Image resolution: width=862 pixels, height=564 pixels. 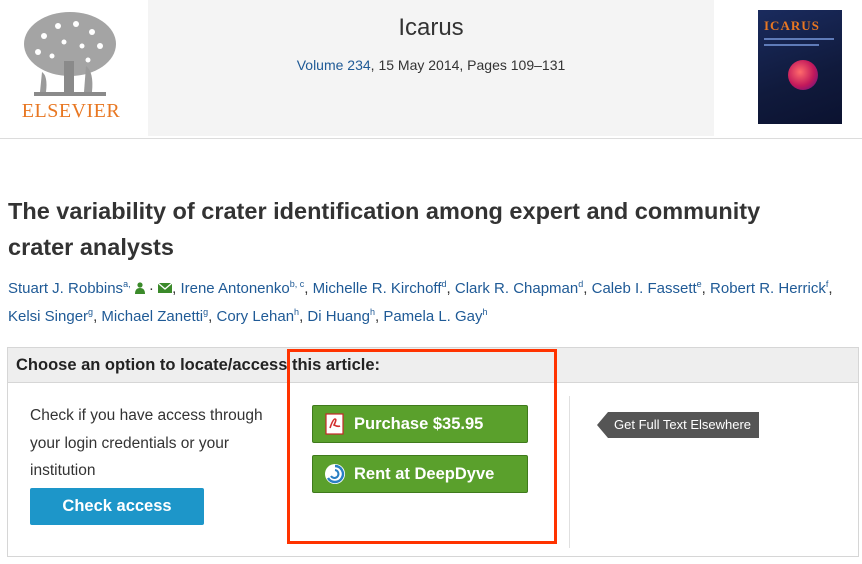 What do you see at coordinates (165, 288) in the screenshot?
I see `mail-icon` at bounding box center [165, 288].